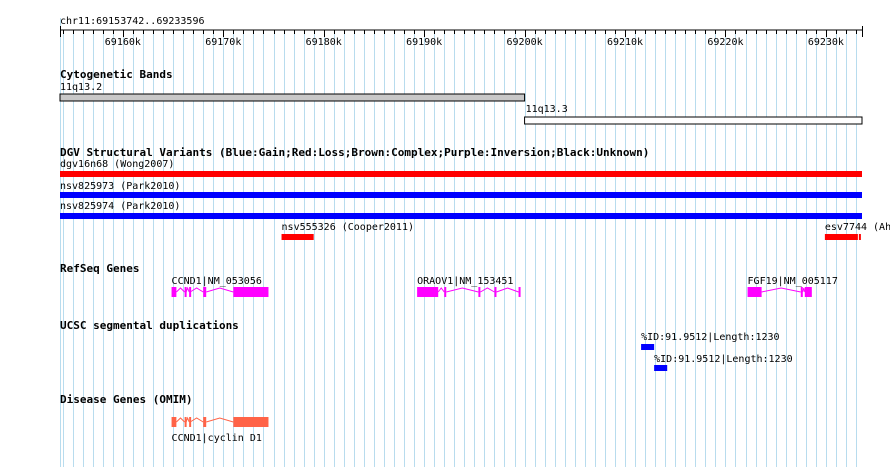 The image size is (890, 467). What do you see at coordinates (525, 42) in the screenshot?
I see `ruler-tick-label: 69200k` at bounding box center [525, 42].